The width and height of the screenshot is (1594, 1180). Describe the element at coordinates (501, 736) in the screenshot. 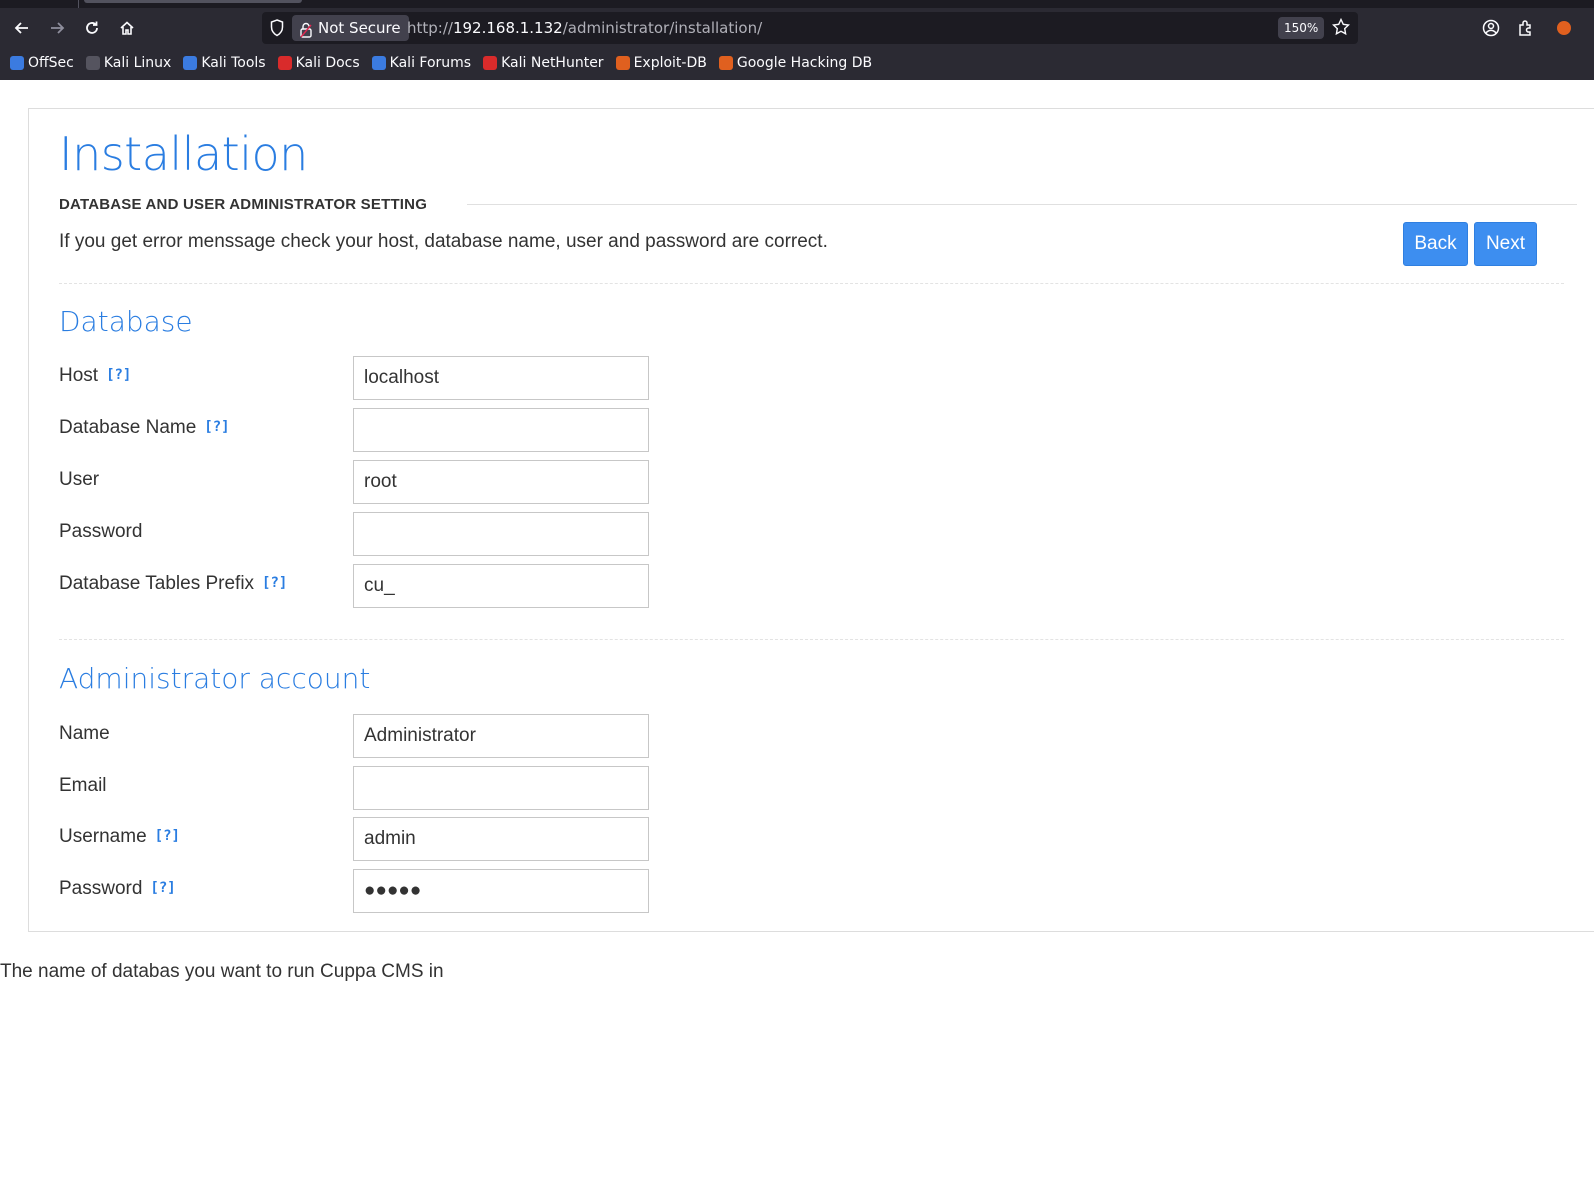

I see `admin-name-input: Administrator` at that location.